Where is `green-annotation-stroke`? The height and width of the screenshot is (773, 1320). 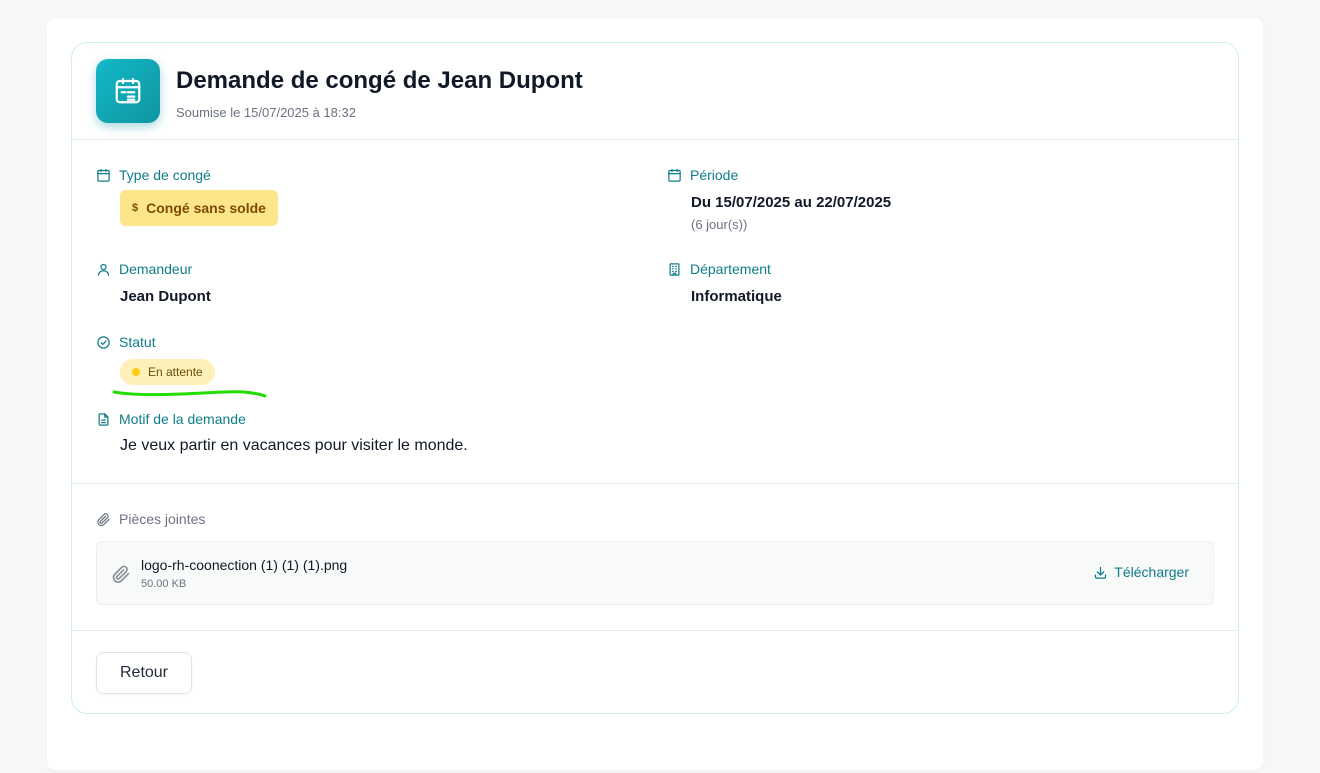
green-annotation-stroke is located at coordinates (189, 394).